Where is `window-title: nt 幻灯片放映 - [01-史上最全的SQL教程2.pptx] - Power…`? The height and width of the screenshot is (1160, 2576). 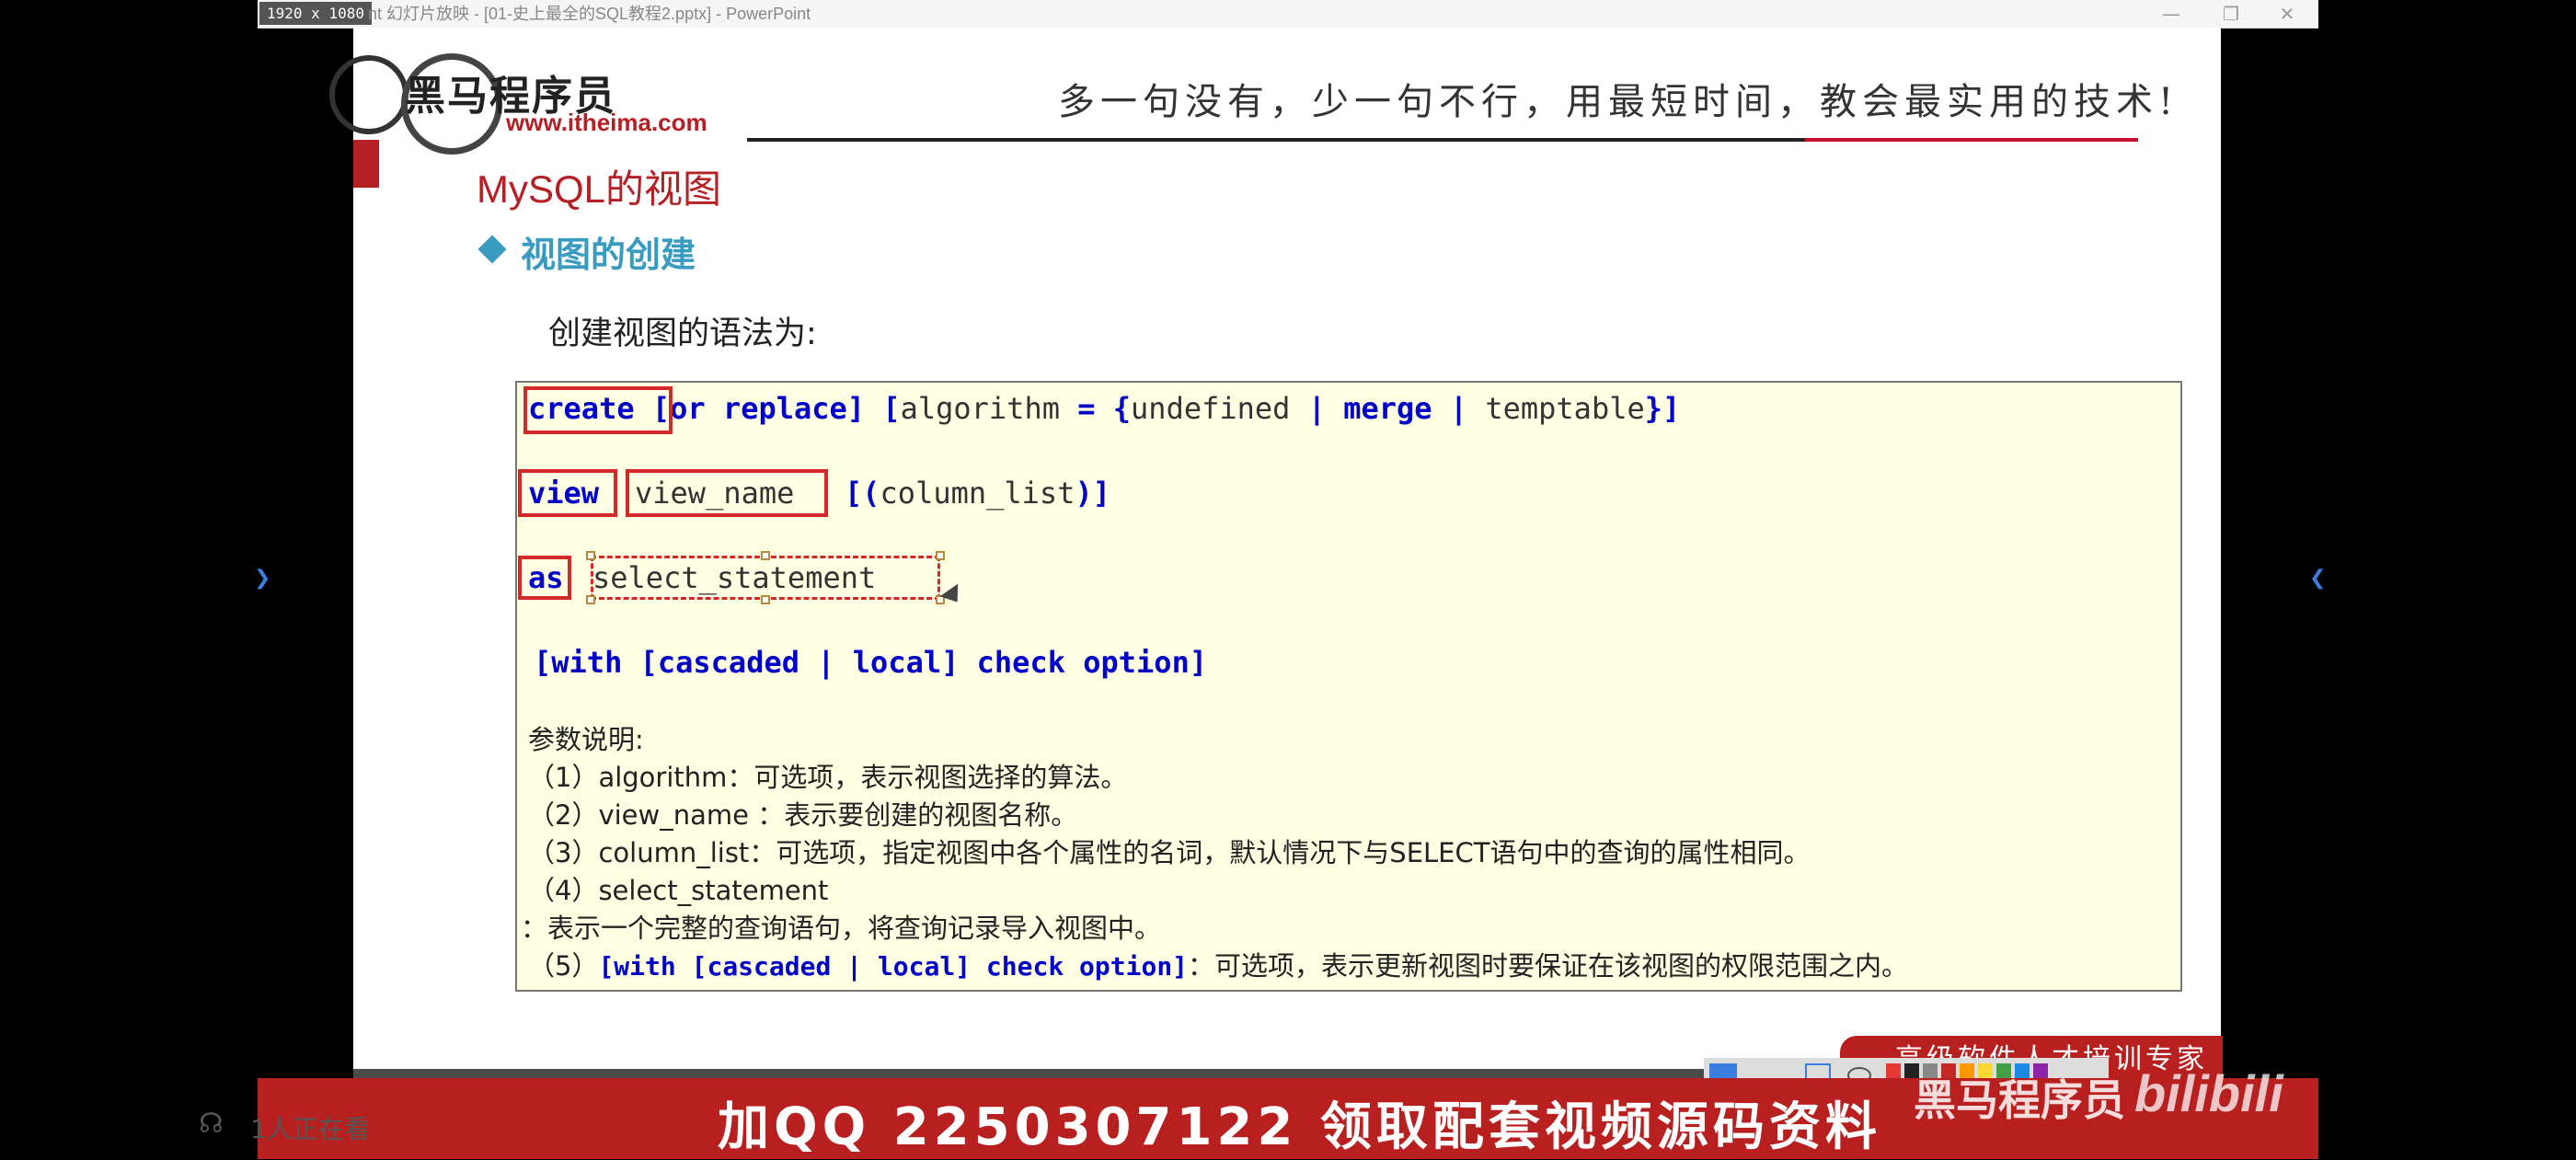 window-title: nt 幻灯片放映 - [01-史上最全的SQL教程2.pptx] - Power… is located at coordinates (589, 14).